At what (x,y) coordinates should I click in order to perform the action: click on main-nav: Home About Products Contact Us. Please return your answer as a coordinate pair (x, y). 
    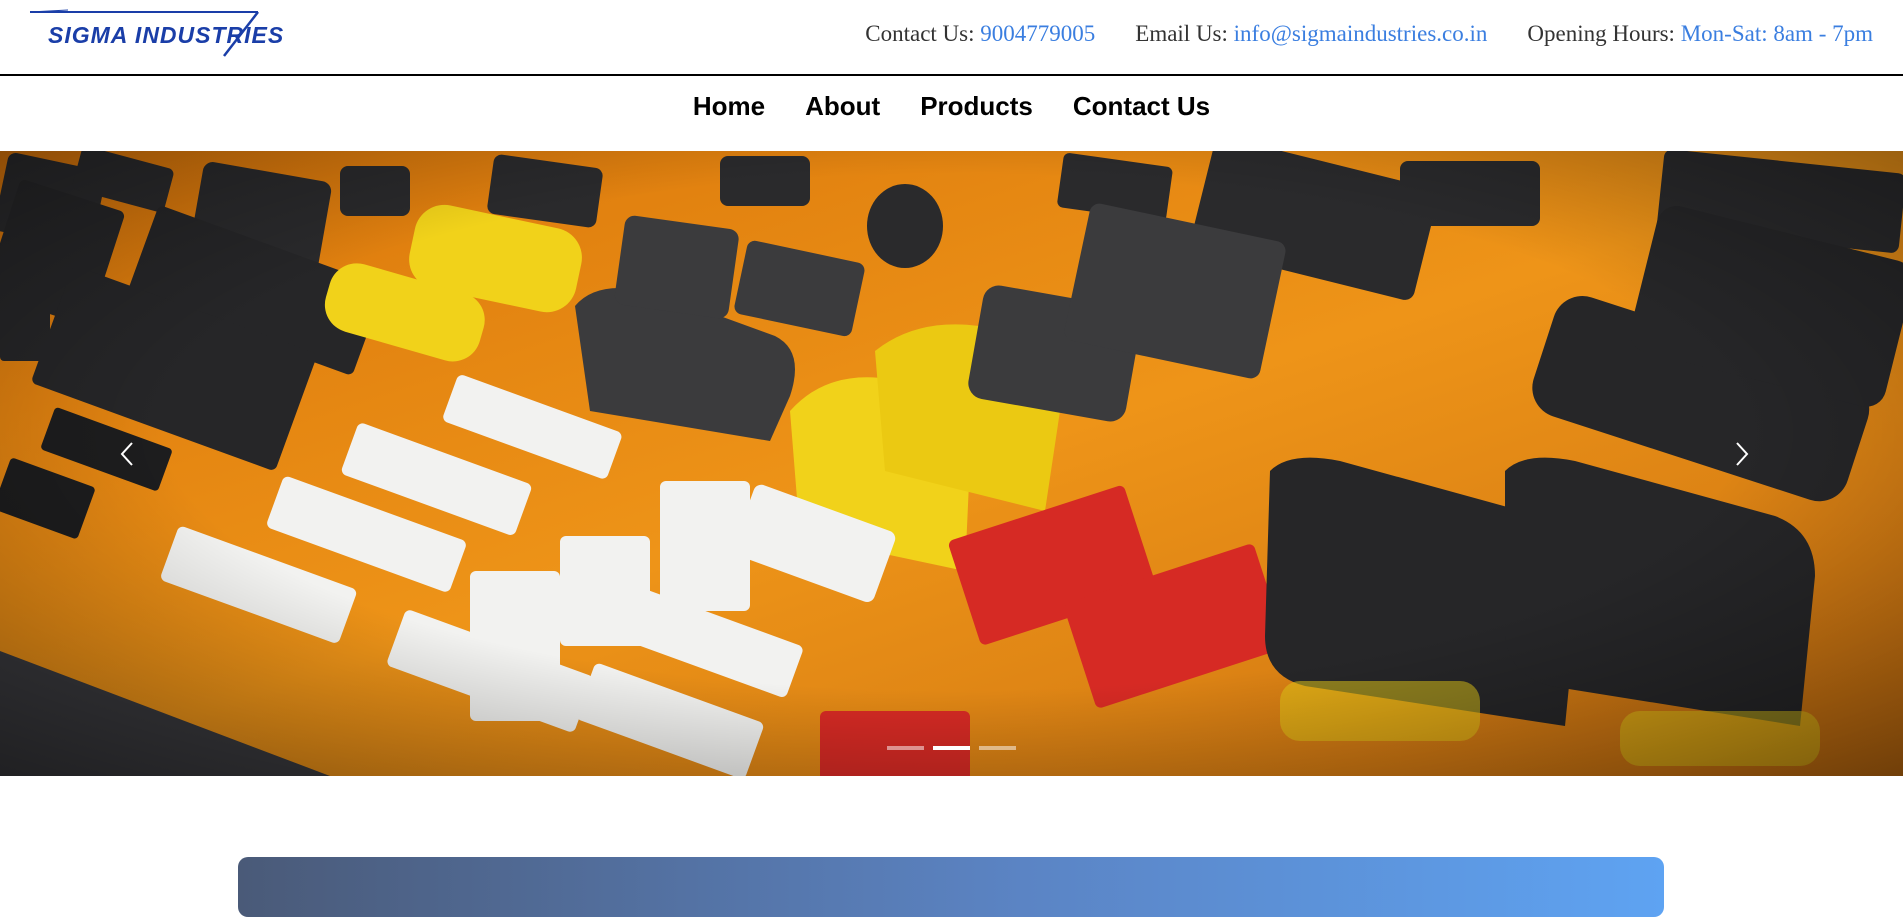
    Looking at the image, I should click on (951, 113).